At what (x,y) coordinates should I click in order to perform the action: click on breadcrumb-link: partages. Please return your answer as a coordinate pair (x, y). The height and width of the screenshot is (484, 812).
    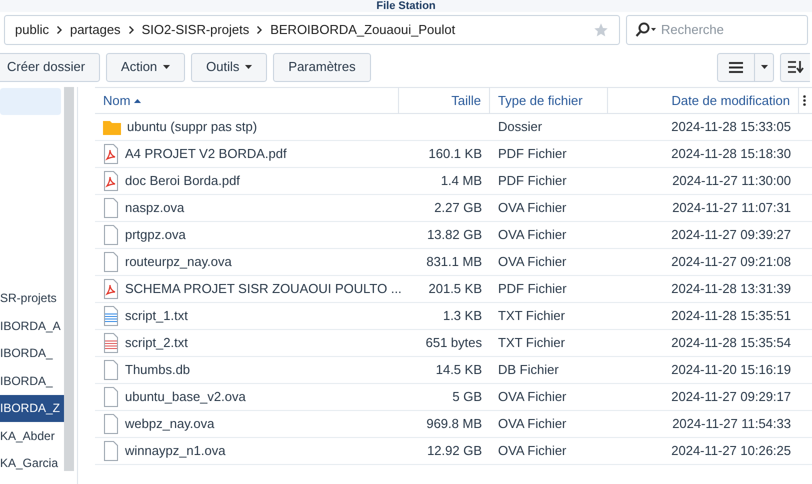
    Looking at the image, I should click on (95, 30).